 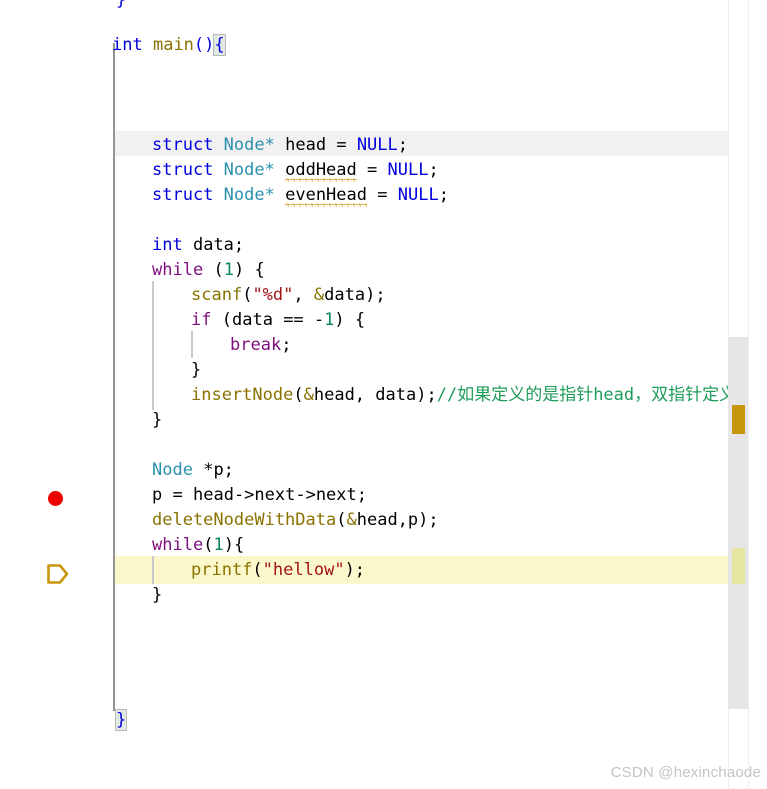 I want to click on token-var-head: head,, so click(x=339, y=395).